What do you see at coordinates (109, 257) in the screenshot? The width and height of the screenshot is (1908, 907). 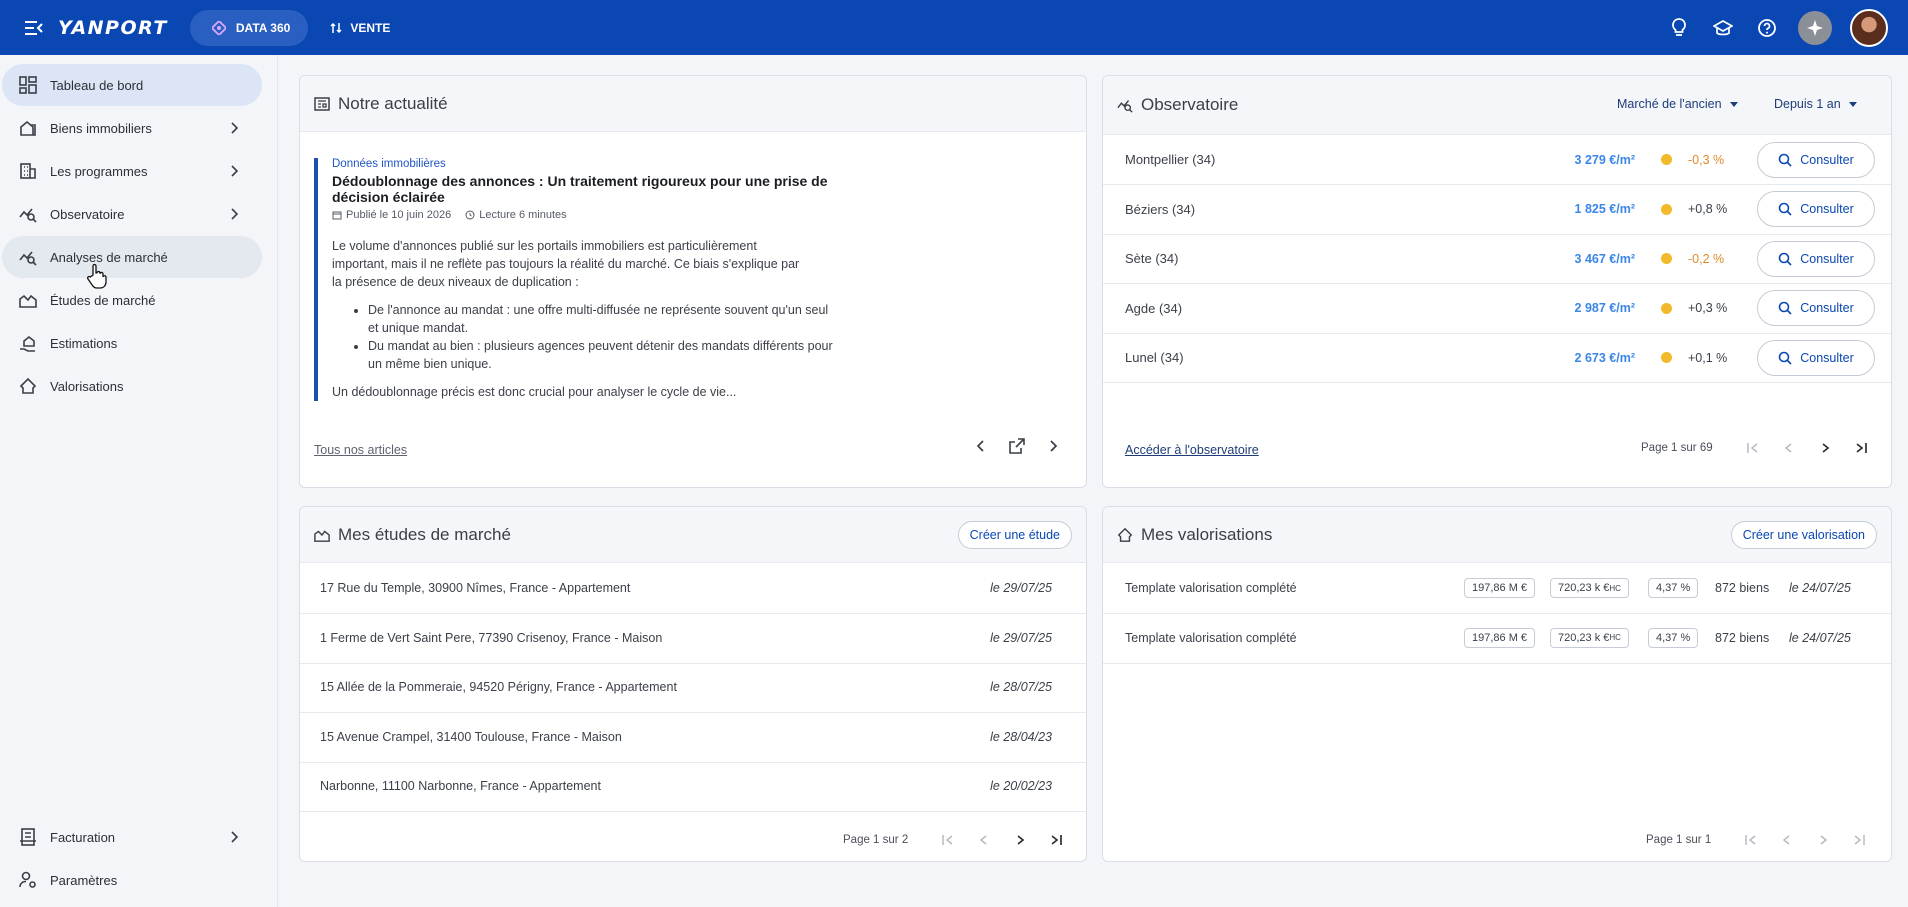 I see `sidebar-item-label: Analyses de marché` at bounding box center [109, 257].